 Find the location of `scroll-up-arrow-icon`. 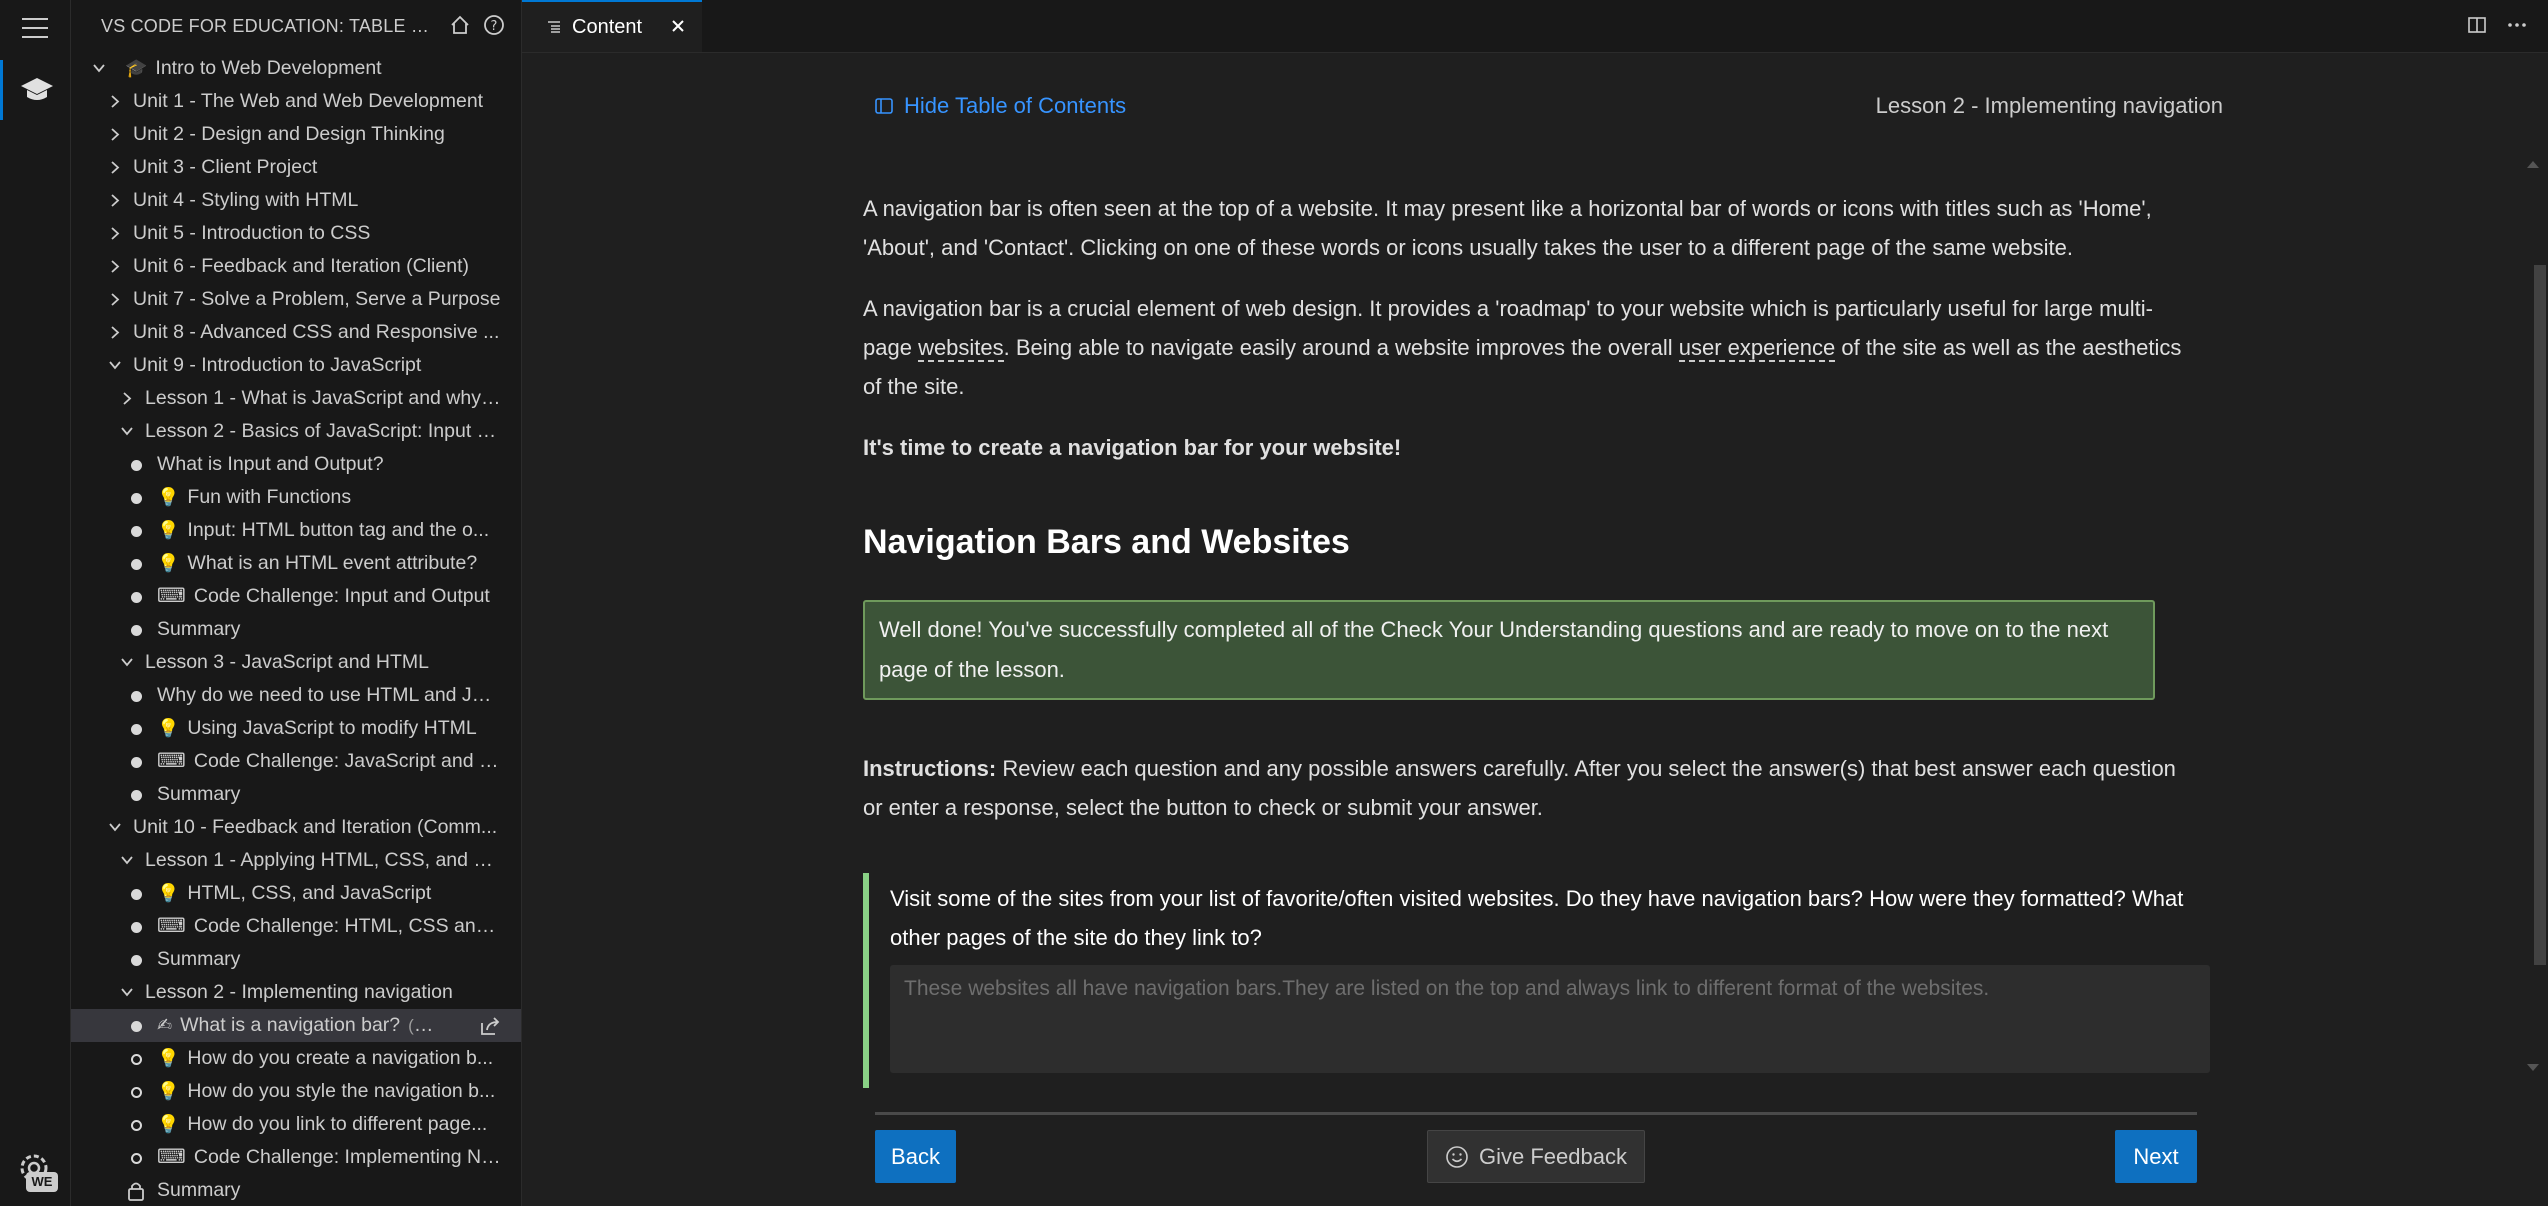

scroll-up-arrow-icon is located at coordinates (2533, 164).